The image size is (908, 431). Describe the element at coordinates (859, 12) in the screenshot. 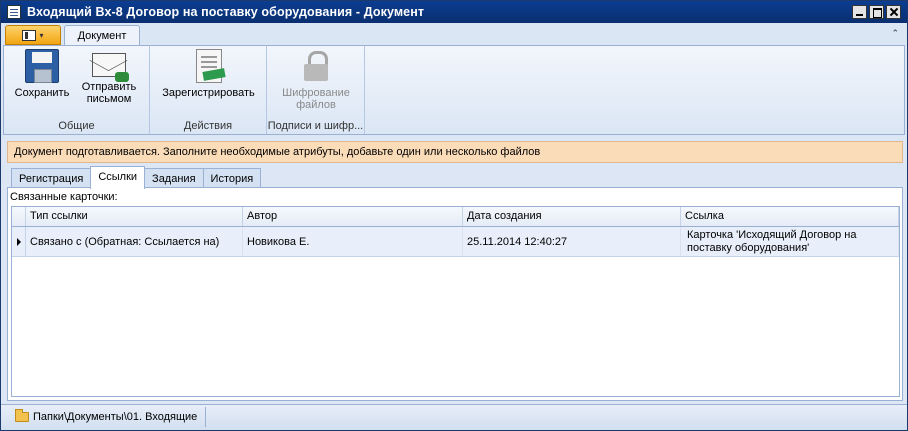

I see `minimize-button` at that location.